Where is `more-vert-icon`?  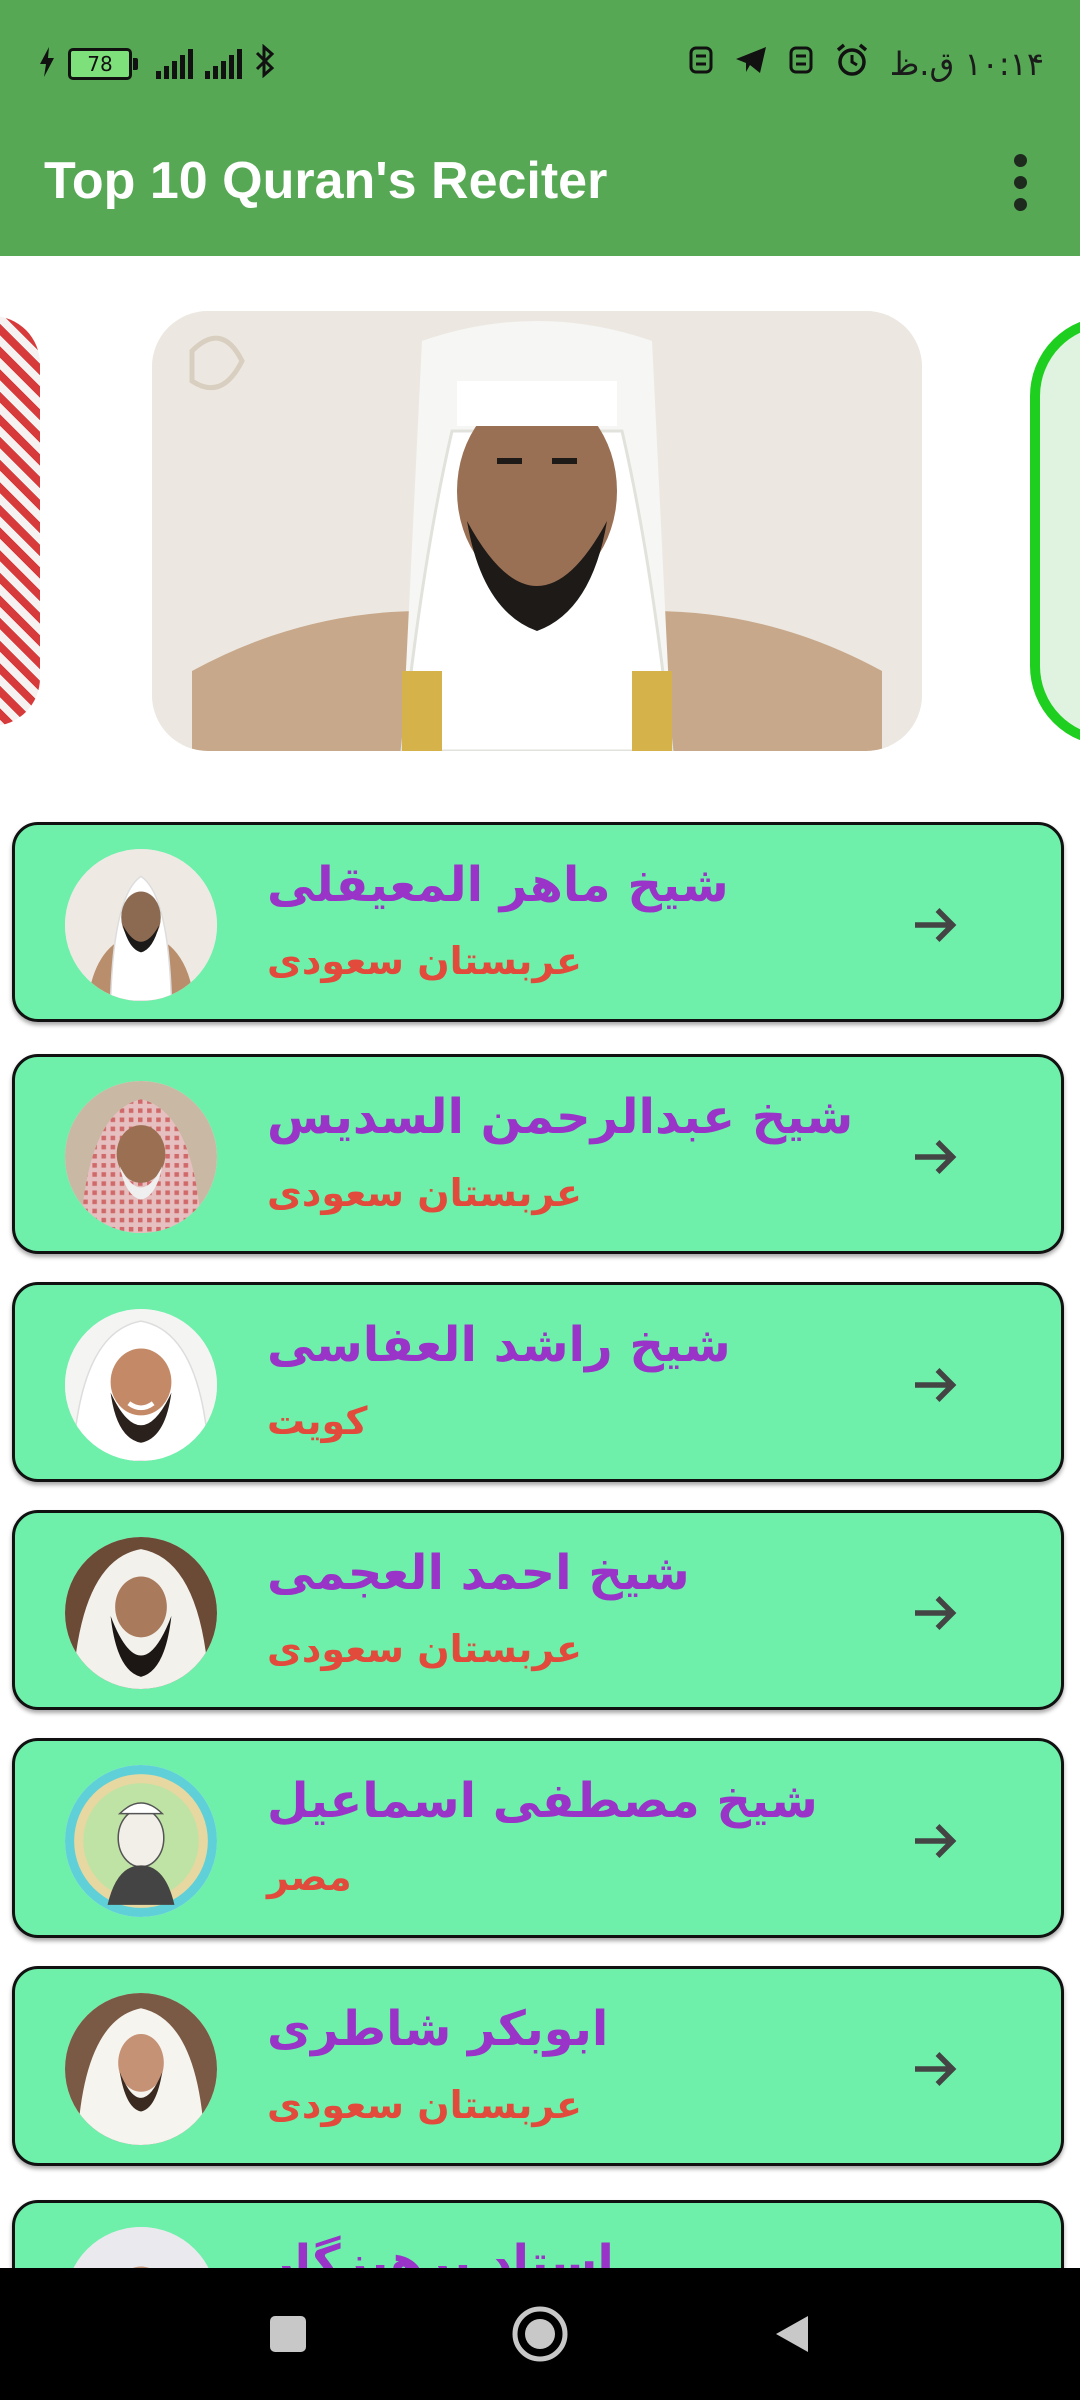 more-vert-icon is located at coordinates (1020, 182).